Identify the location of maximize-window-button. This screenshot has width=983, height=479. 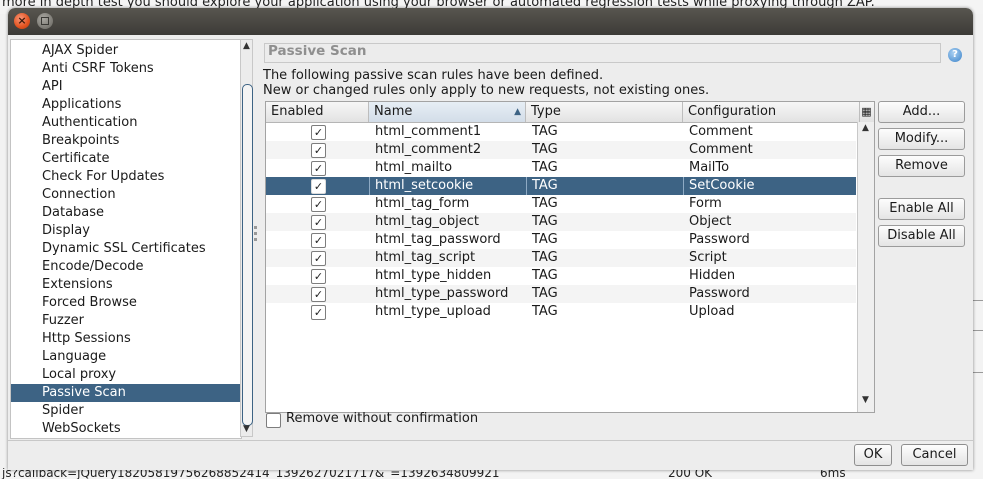
(45, 21).